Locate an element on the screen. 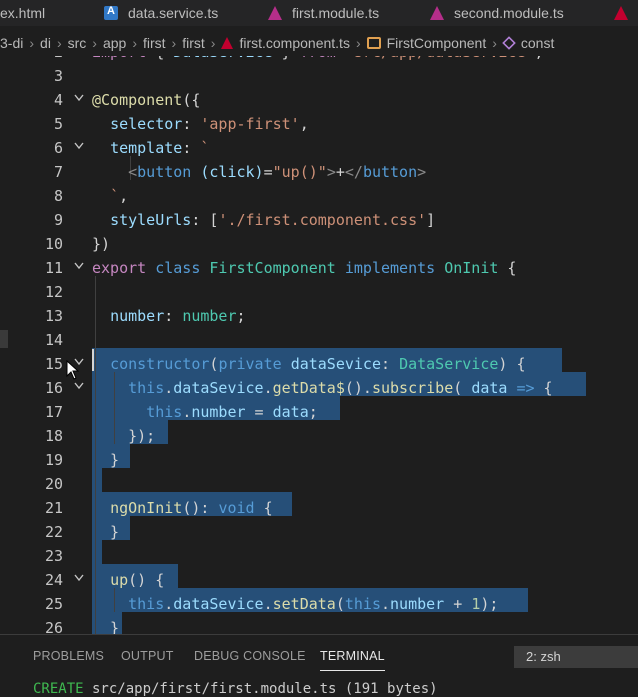 This screenshot has height=697, width=638. line-number: 10 is located at coordinates (53, 244).